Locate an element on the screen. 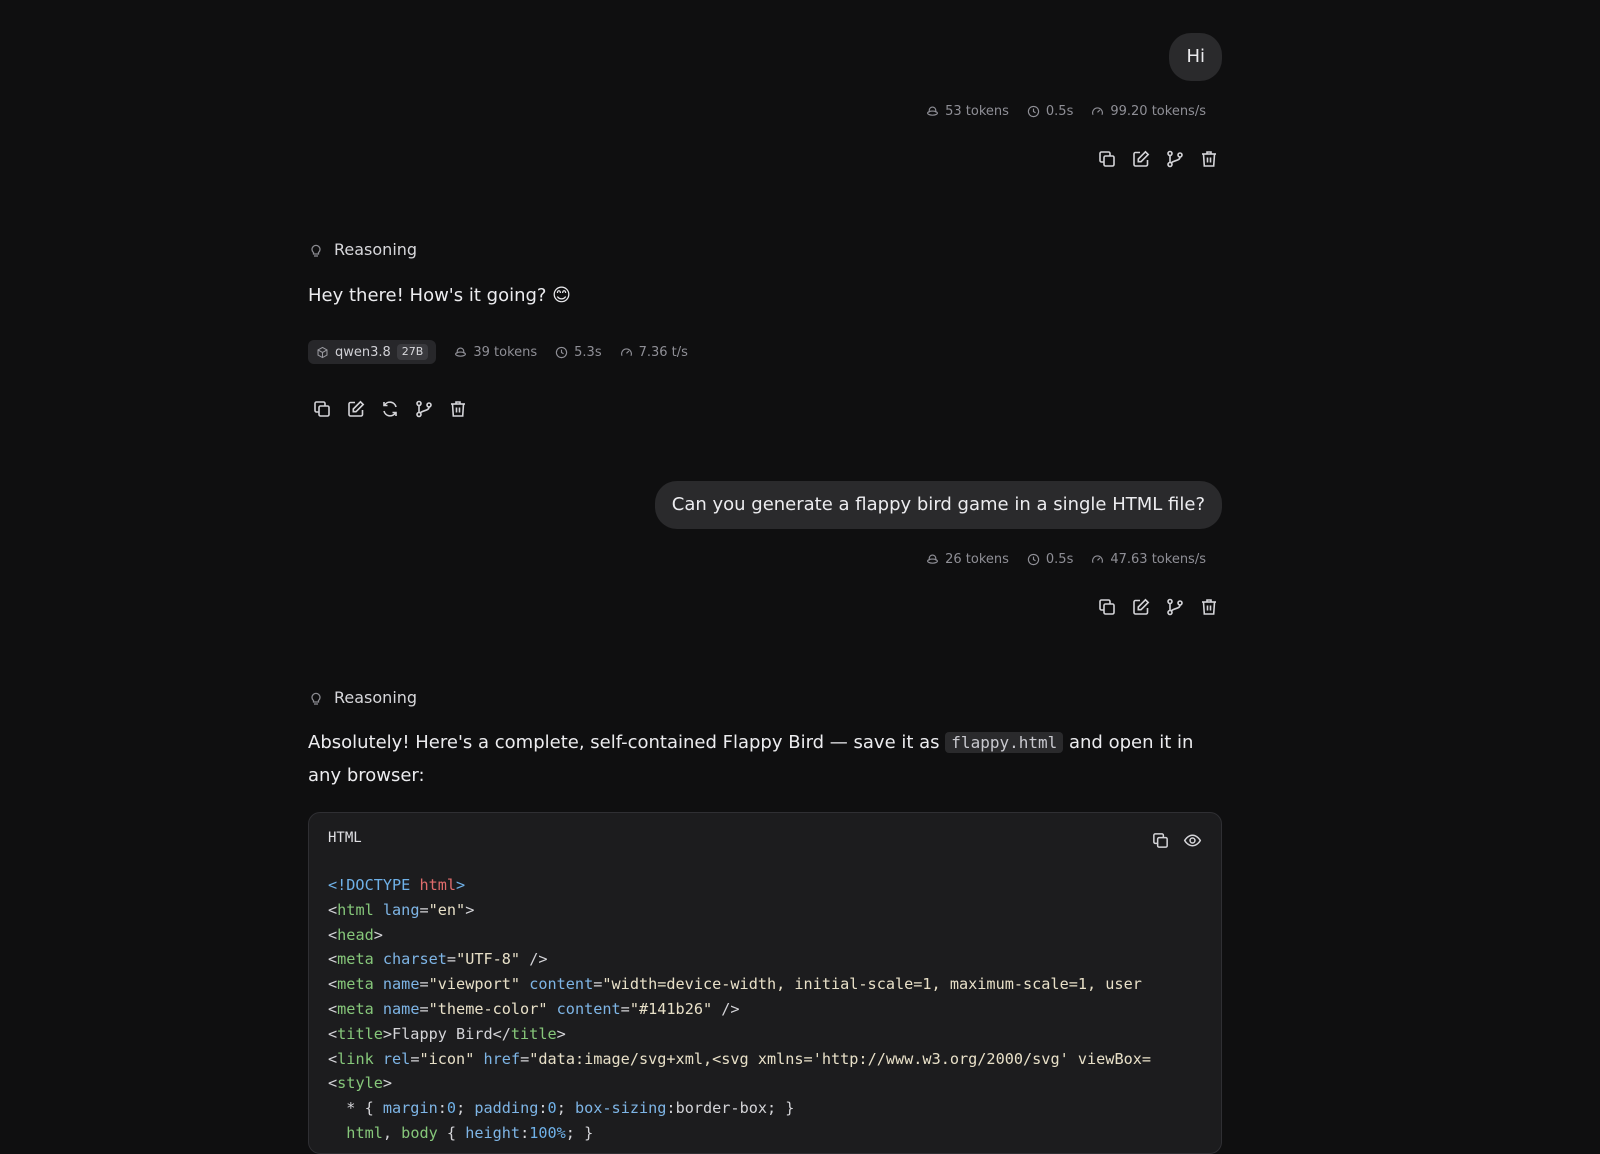  assistant-answer-1: Hey there! How's it going? 😊 is located at coordinates (439, 295).